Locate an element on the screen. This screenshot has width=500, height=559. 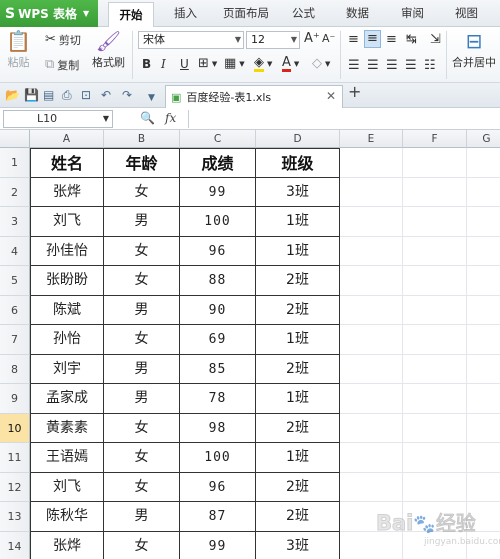
zoom-icon: 🔍 is located at coordinates (147, 118).